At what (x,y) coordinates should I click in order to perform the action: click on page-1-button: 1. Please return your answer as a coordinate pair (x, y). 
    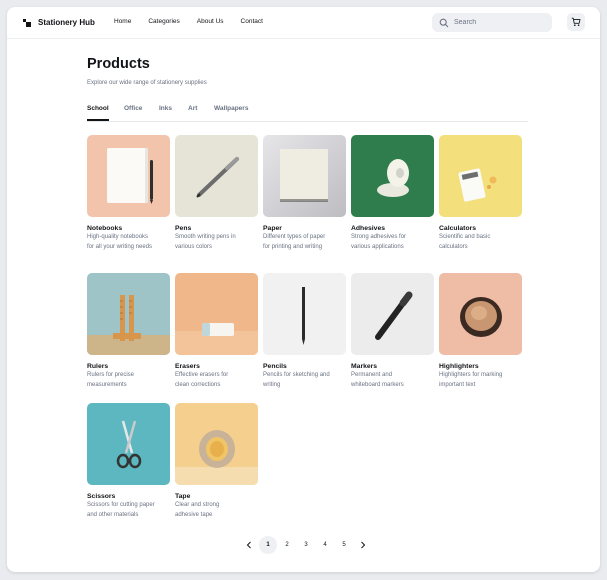
    Looking at the image, I should click on (268, 545).